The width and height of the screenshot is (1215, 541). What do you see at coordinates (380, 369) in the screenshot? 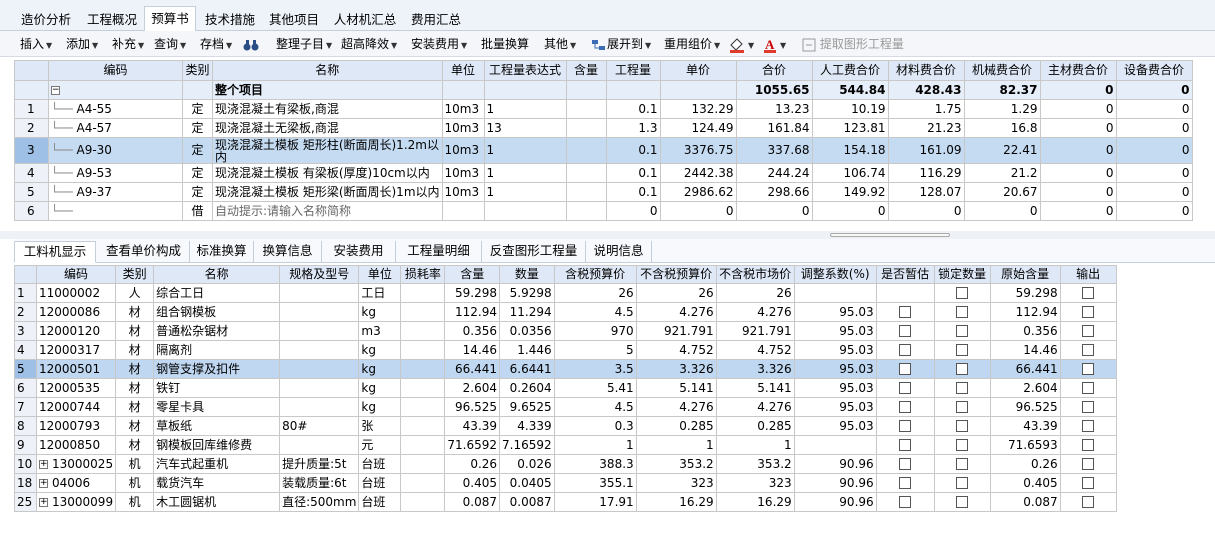
I see `cell-unit: kg` at bounding box center [380, 369].